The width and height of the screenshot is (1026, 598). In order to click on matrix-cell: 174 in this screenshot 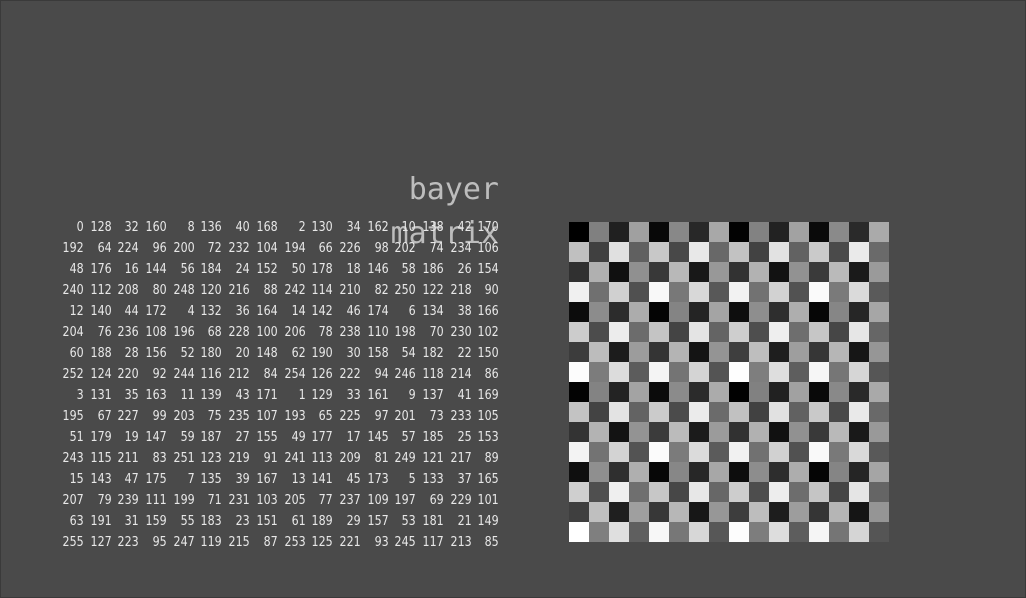, I will do `click(378, 311)`.